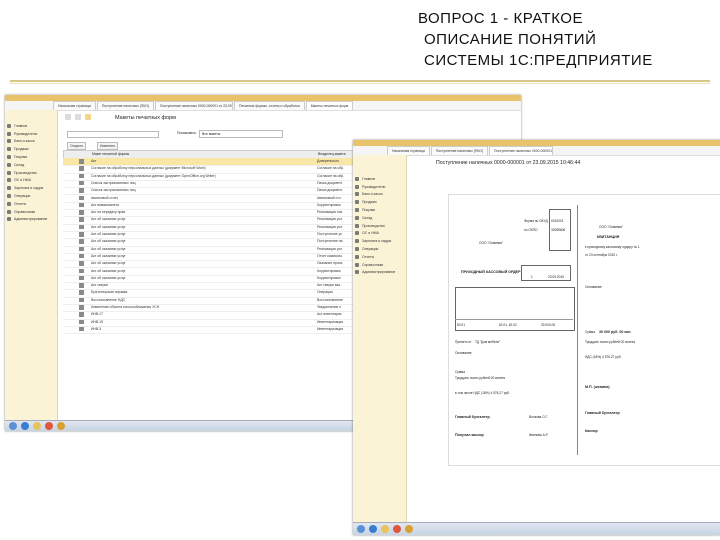 This screenshot has height=540, width=720. I want to click on favorite-star-icon, so click(88, 117).